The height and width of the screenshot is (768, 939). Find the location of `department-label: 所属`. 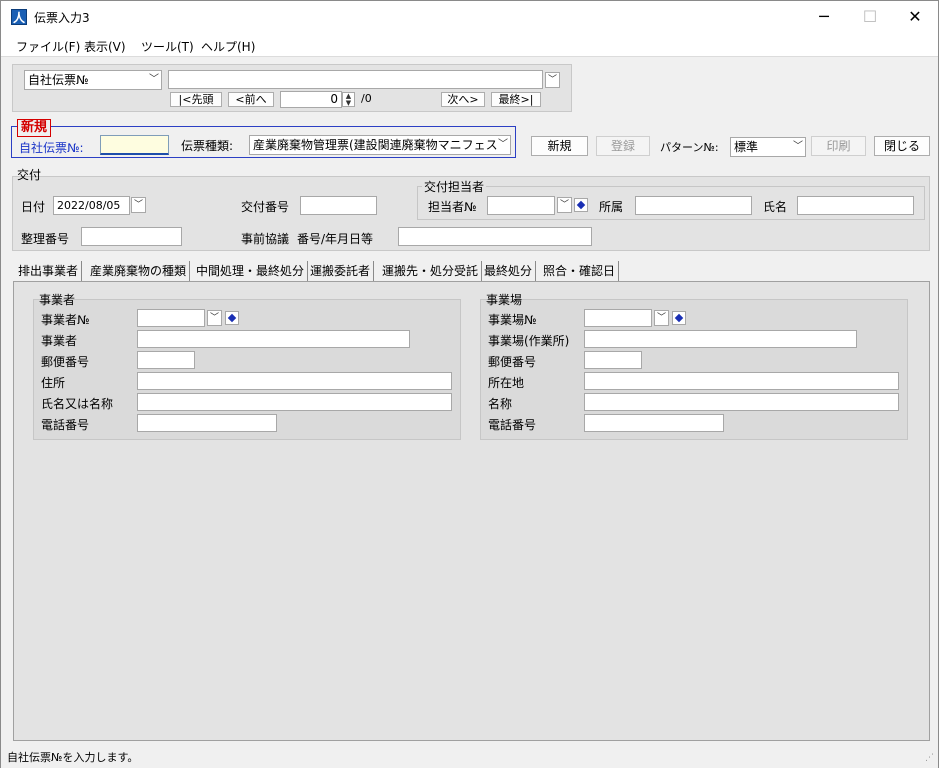

department-label: 所属 is located at coordinates (611, 207).